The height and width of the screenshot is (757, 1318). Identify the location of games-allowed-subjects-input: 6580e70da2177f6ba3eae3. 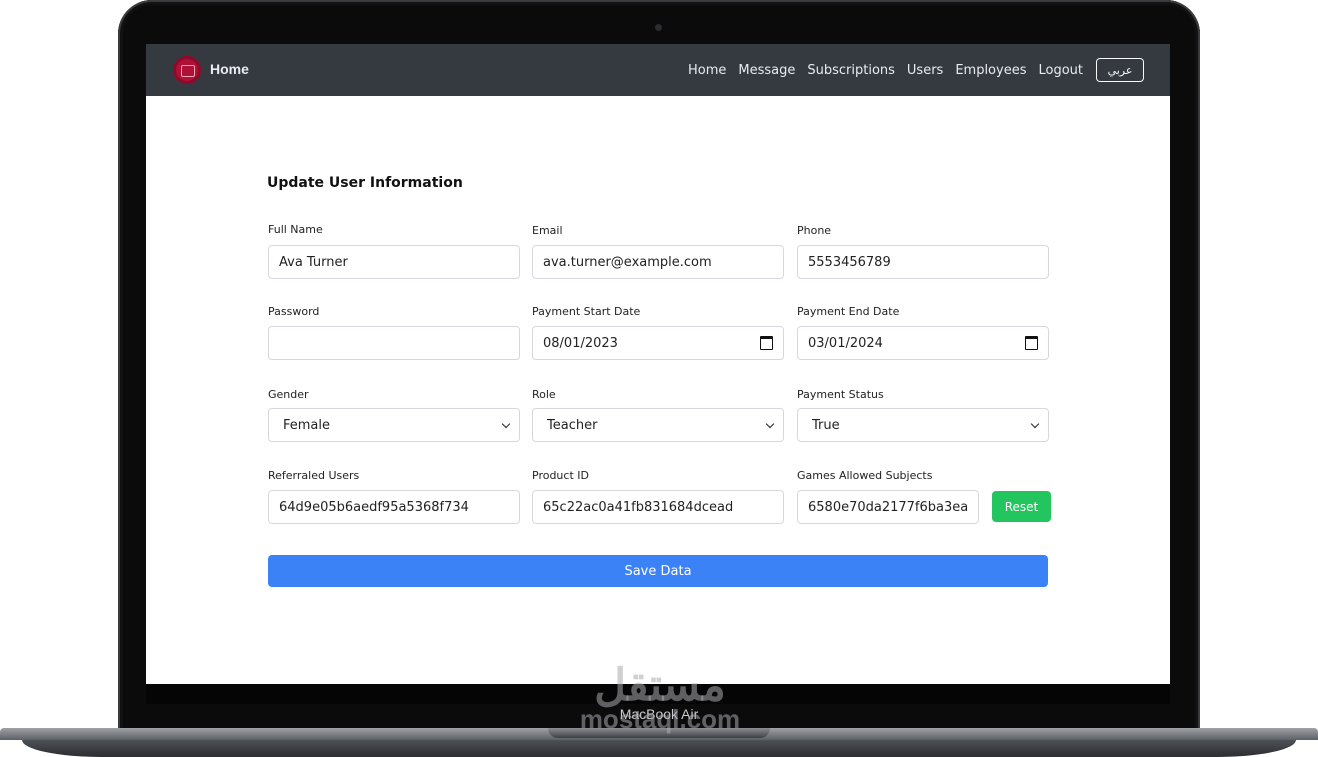
(888, 507).